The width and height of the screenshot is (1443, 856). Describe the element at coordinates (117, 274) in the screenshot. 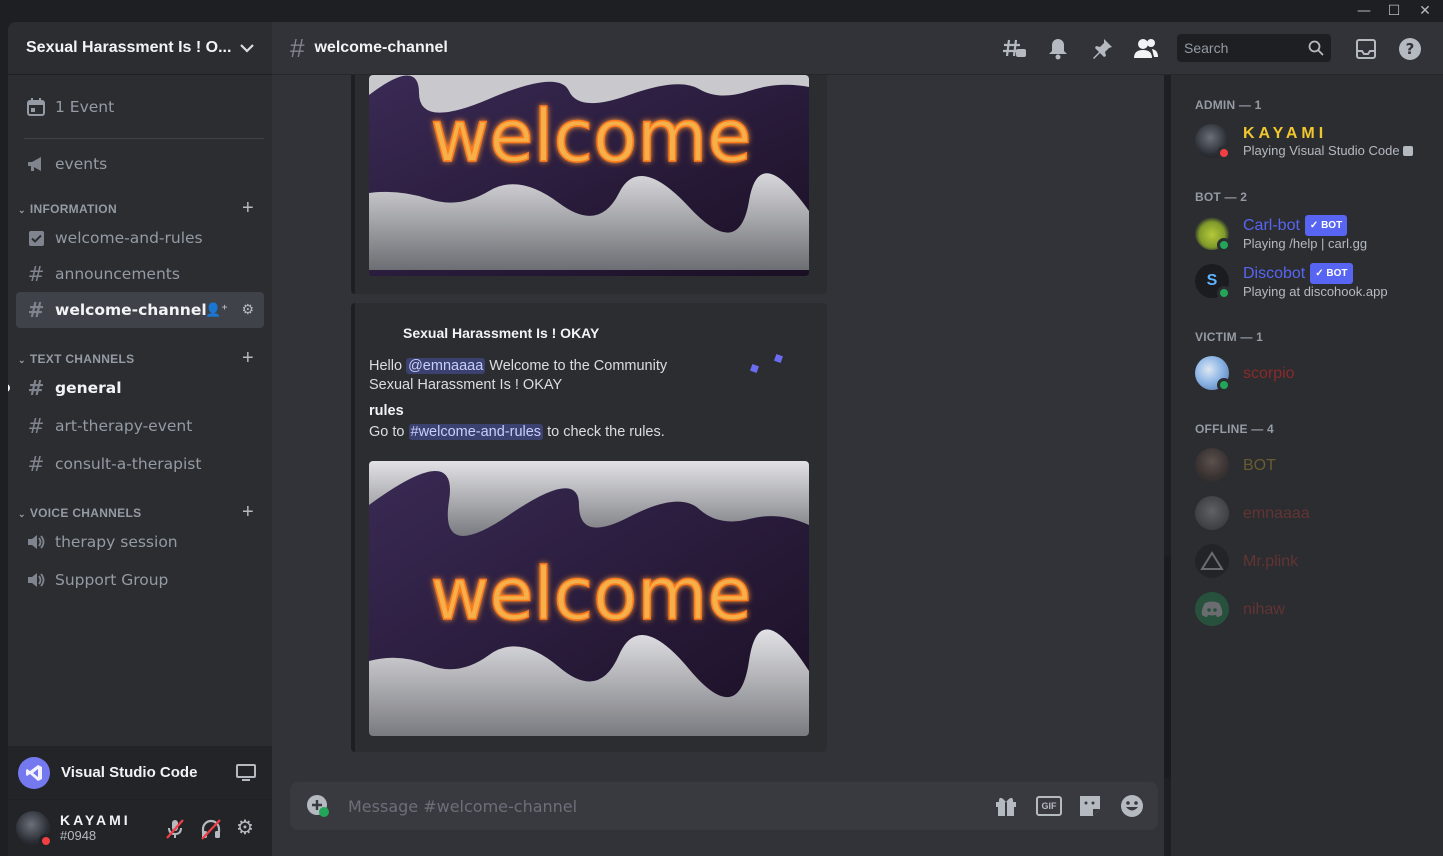

I see `channel-label: announcements` at that location.